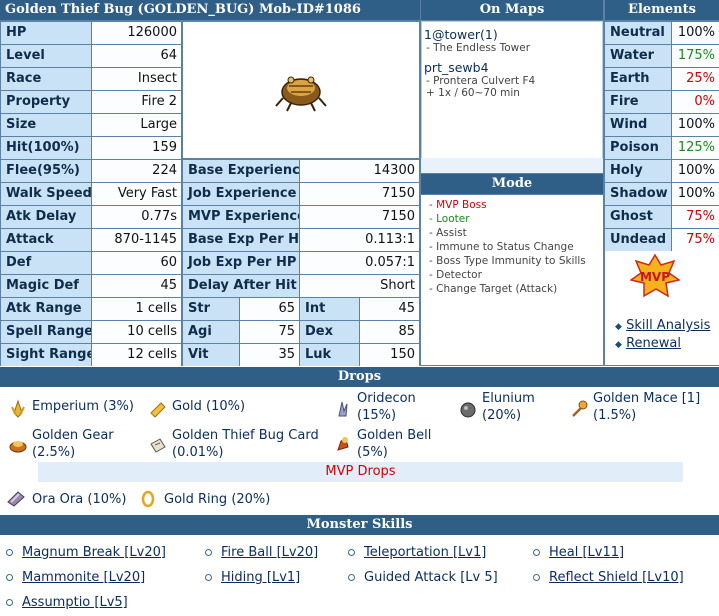 The height and width of the screenshot is (616, 719). What do you see at coordinates (662, 10) in the screenshot?
I see `elements-header: Elements` at bounding box center [662, 10].